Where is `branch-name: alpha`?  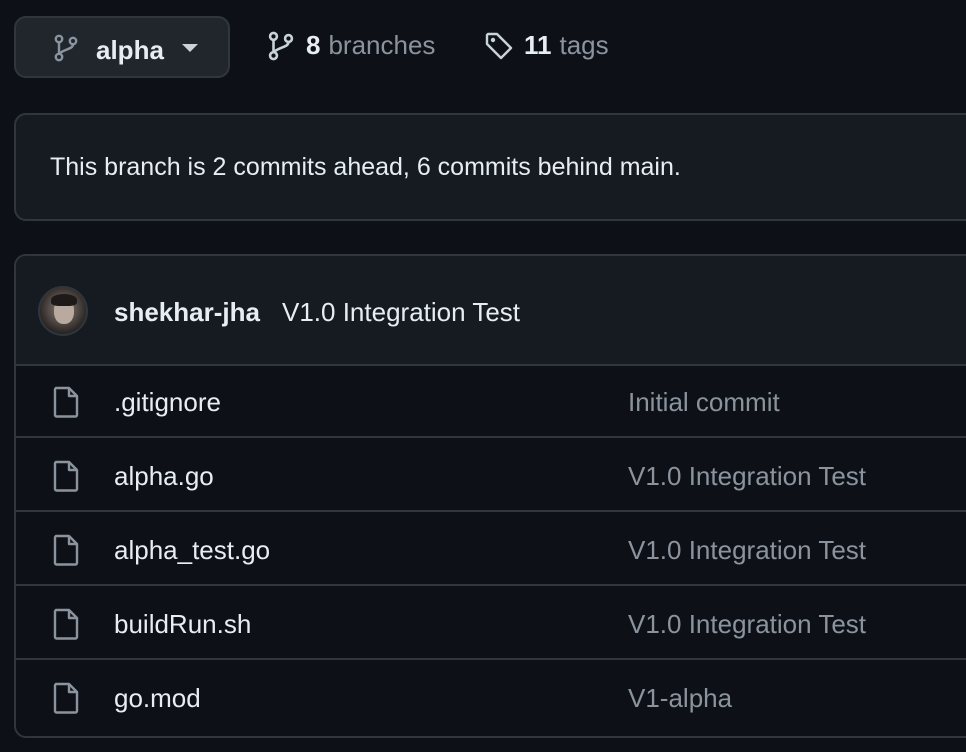 branch-name: alpha is located at coordinates (130, 50).